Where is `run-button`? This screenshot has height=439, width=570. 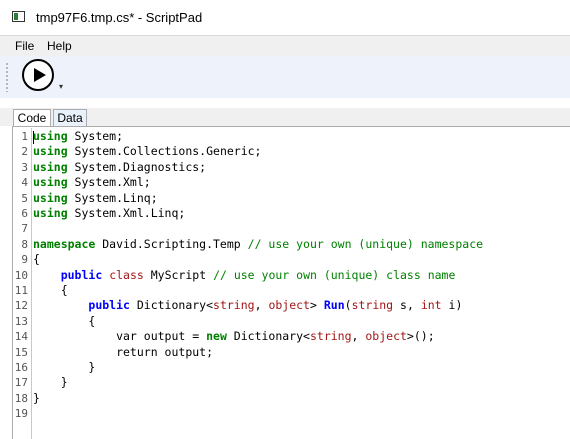 run-button is located at coordinates (38, 75).